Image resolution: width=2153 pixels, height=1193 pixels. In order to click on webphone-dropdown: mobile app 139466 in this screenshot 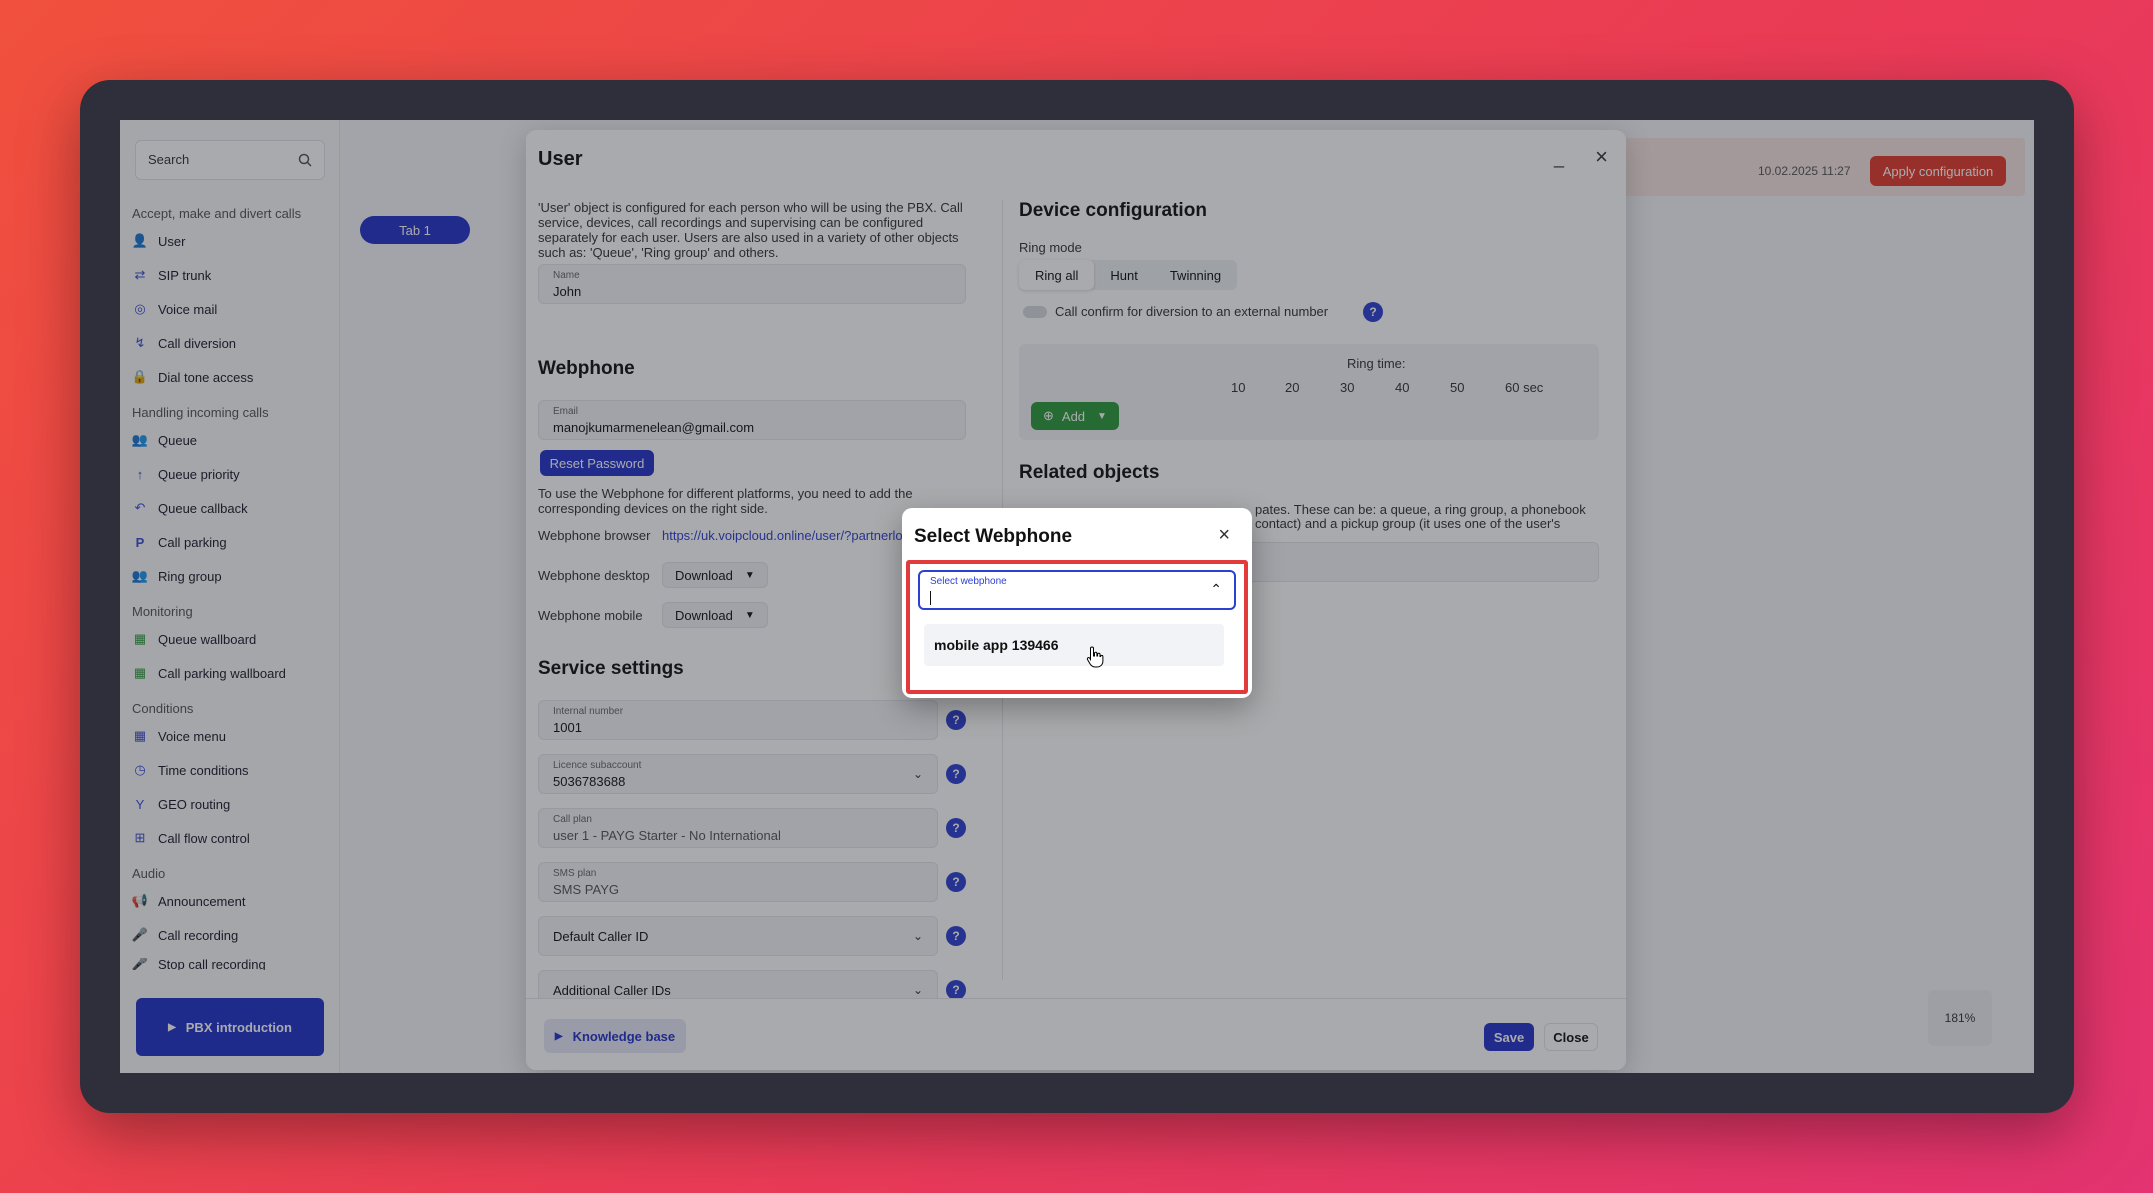, I will do `click(1077, 650)`.